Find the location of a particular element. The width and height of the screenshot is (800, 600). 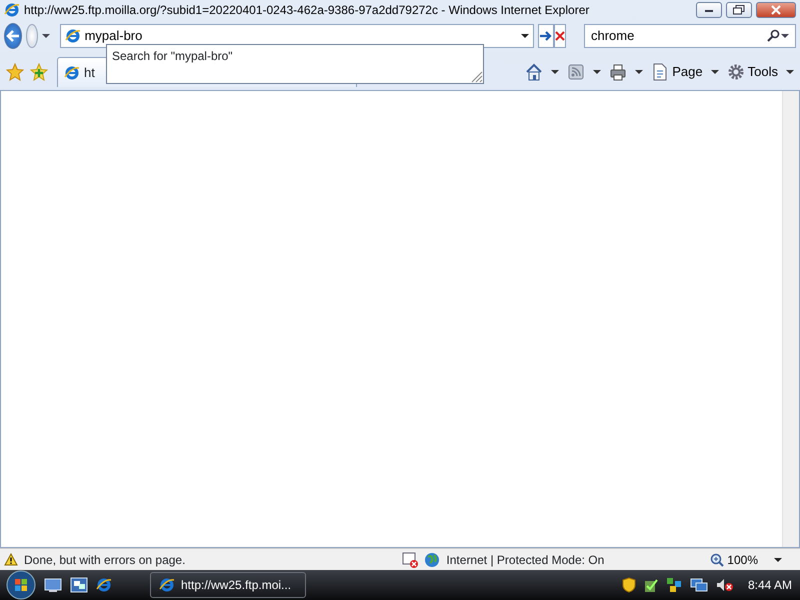

back-button is located at coordinates (13, 36).